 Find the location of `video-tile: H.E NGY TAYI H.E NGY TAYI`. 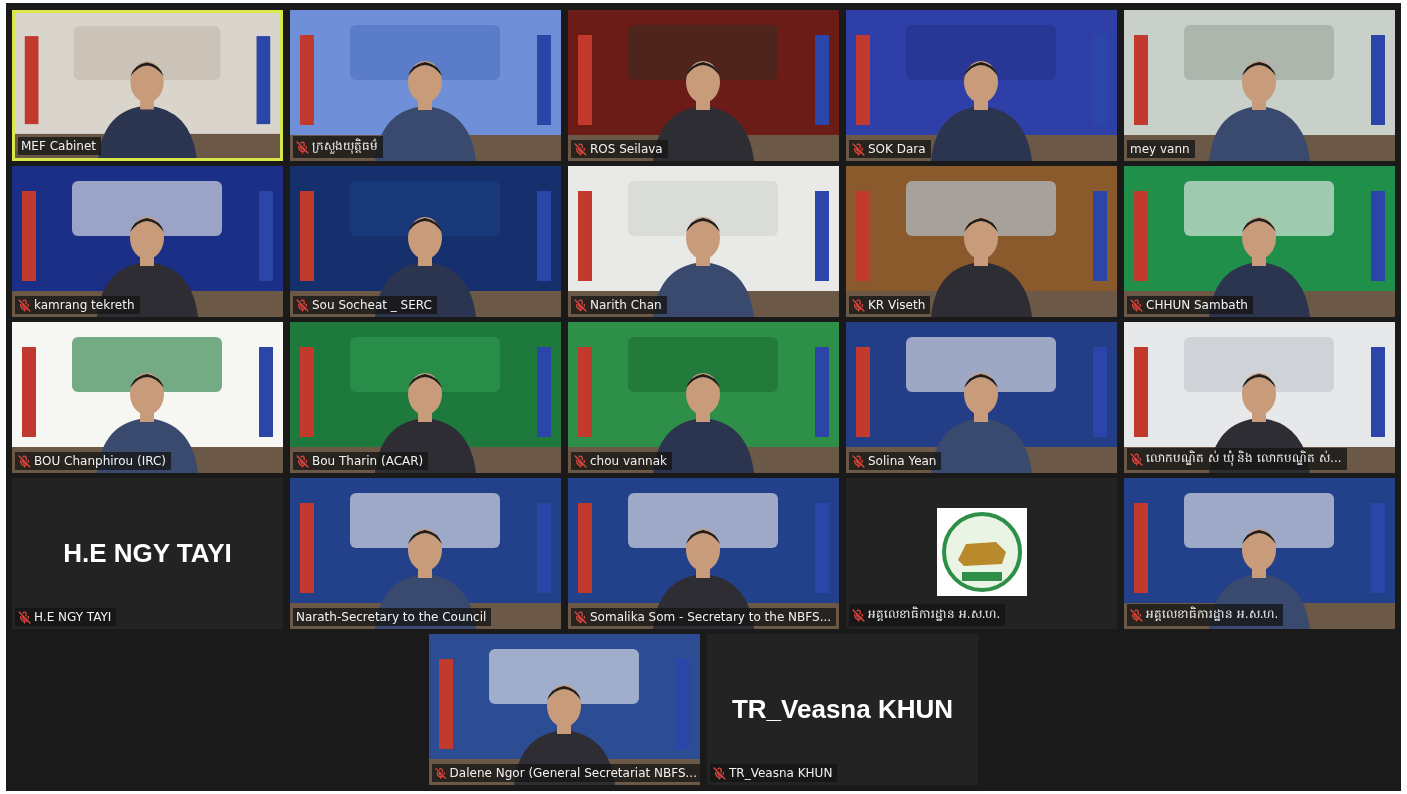

video-tile: H.E NGY TAYI H.E NGY TAYI is located at coordinates (147, 553).